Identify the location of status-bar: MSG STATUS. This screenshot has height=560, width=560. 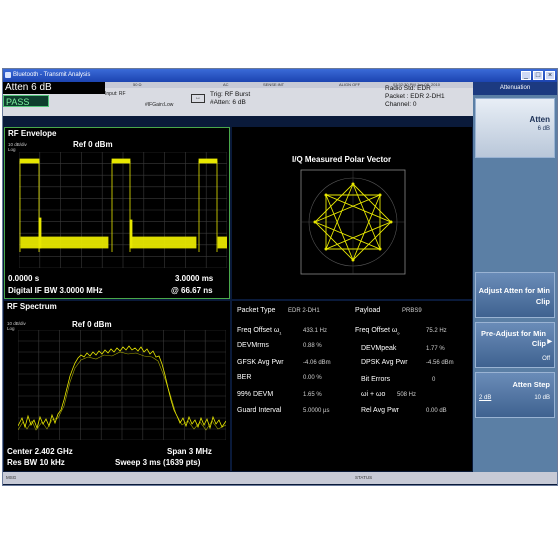
(280, 478).